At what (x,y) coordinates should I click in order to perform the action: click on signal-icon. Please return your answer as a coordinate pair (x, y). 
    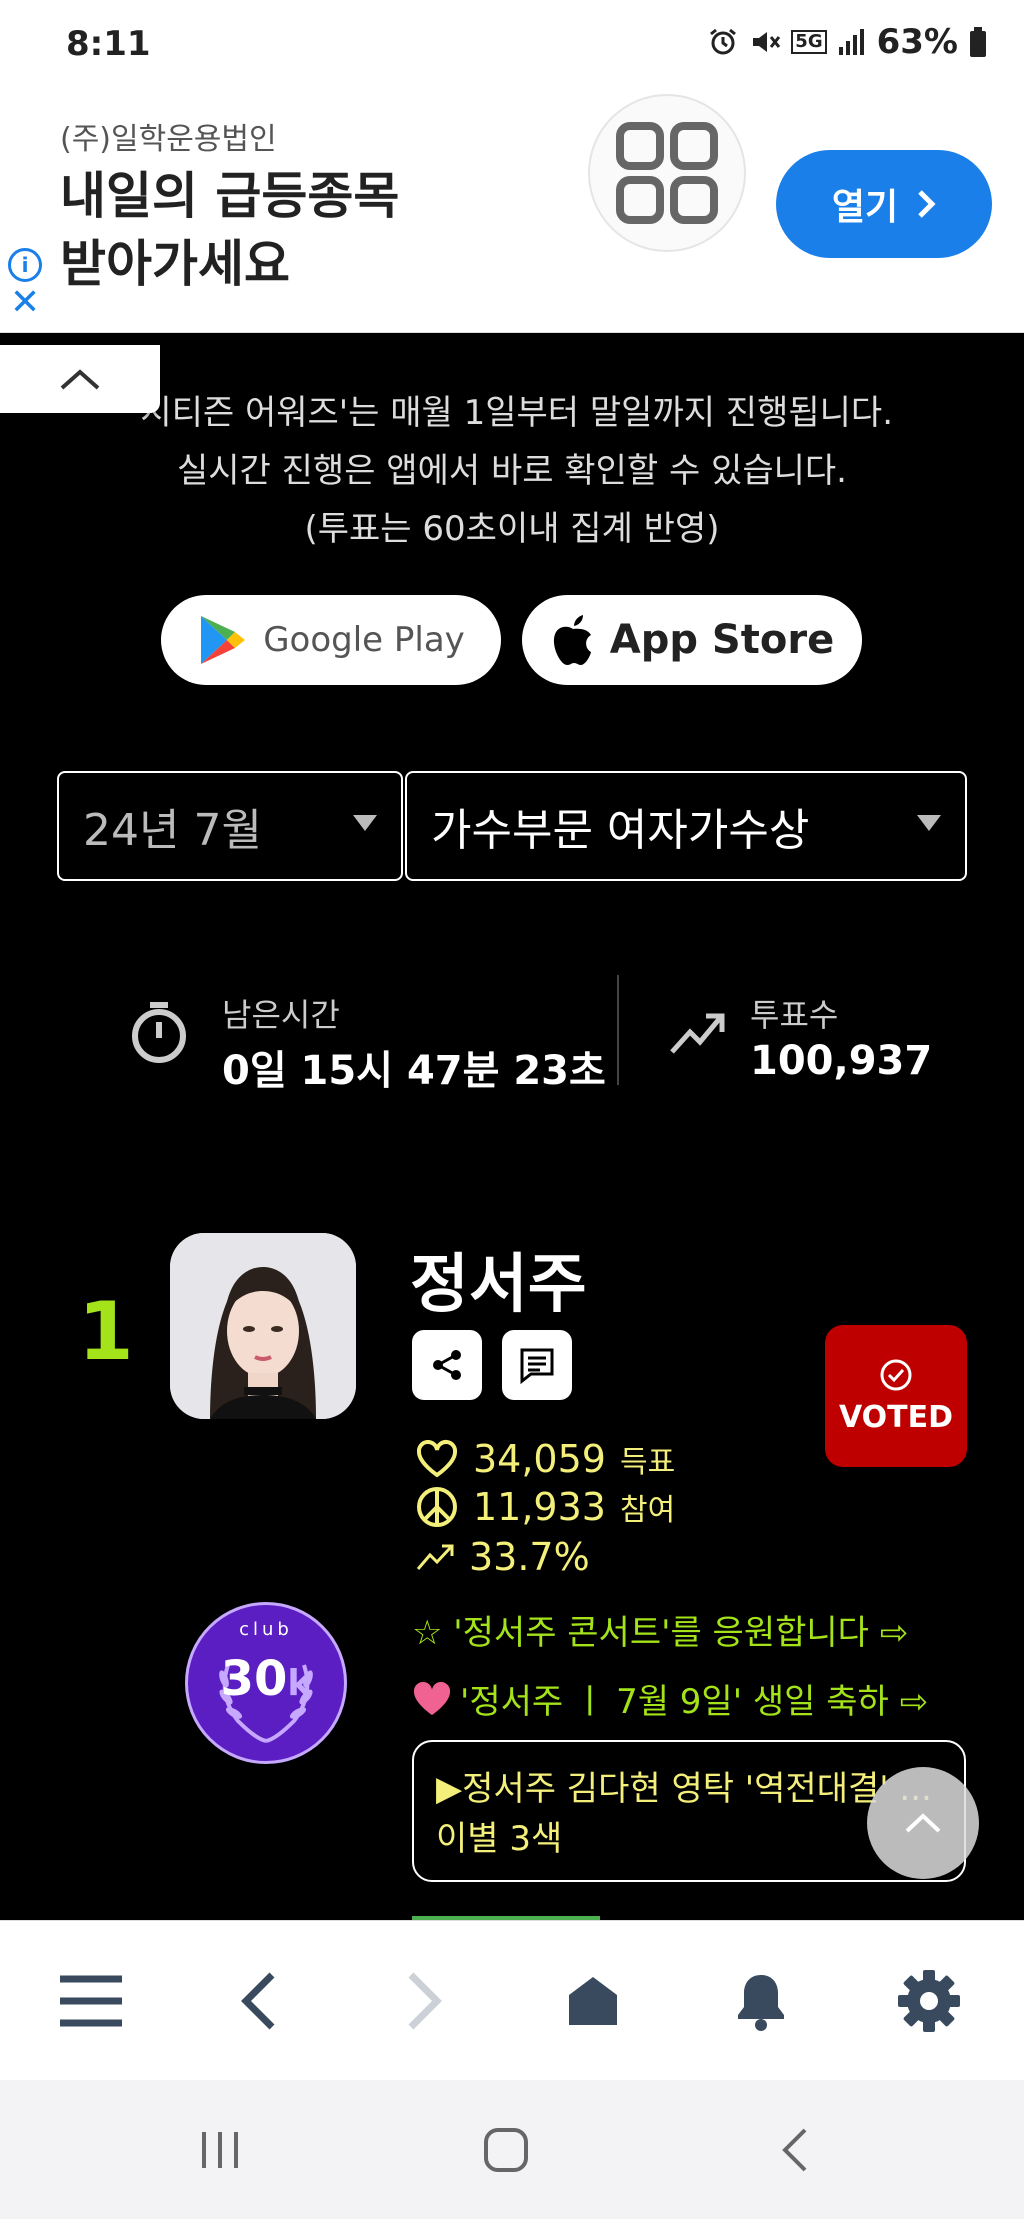
    Looking at the image, I should click on (851, 42).